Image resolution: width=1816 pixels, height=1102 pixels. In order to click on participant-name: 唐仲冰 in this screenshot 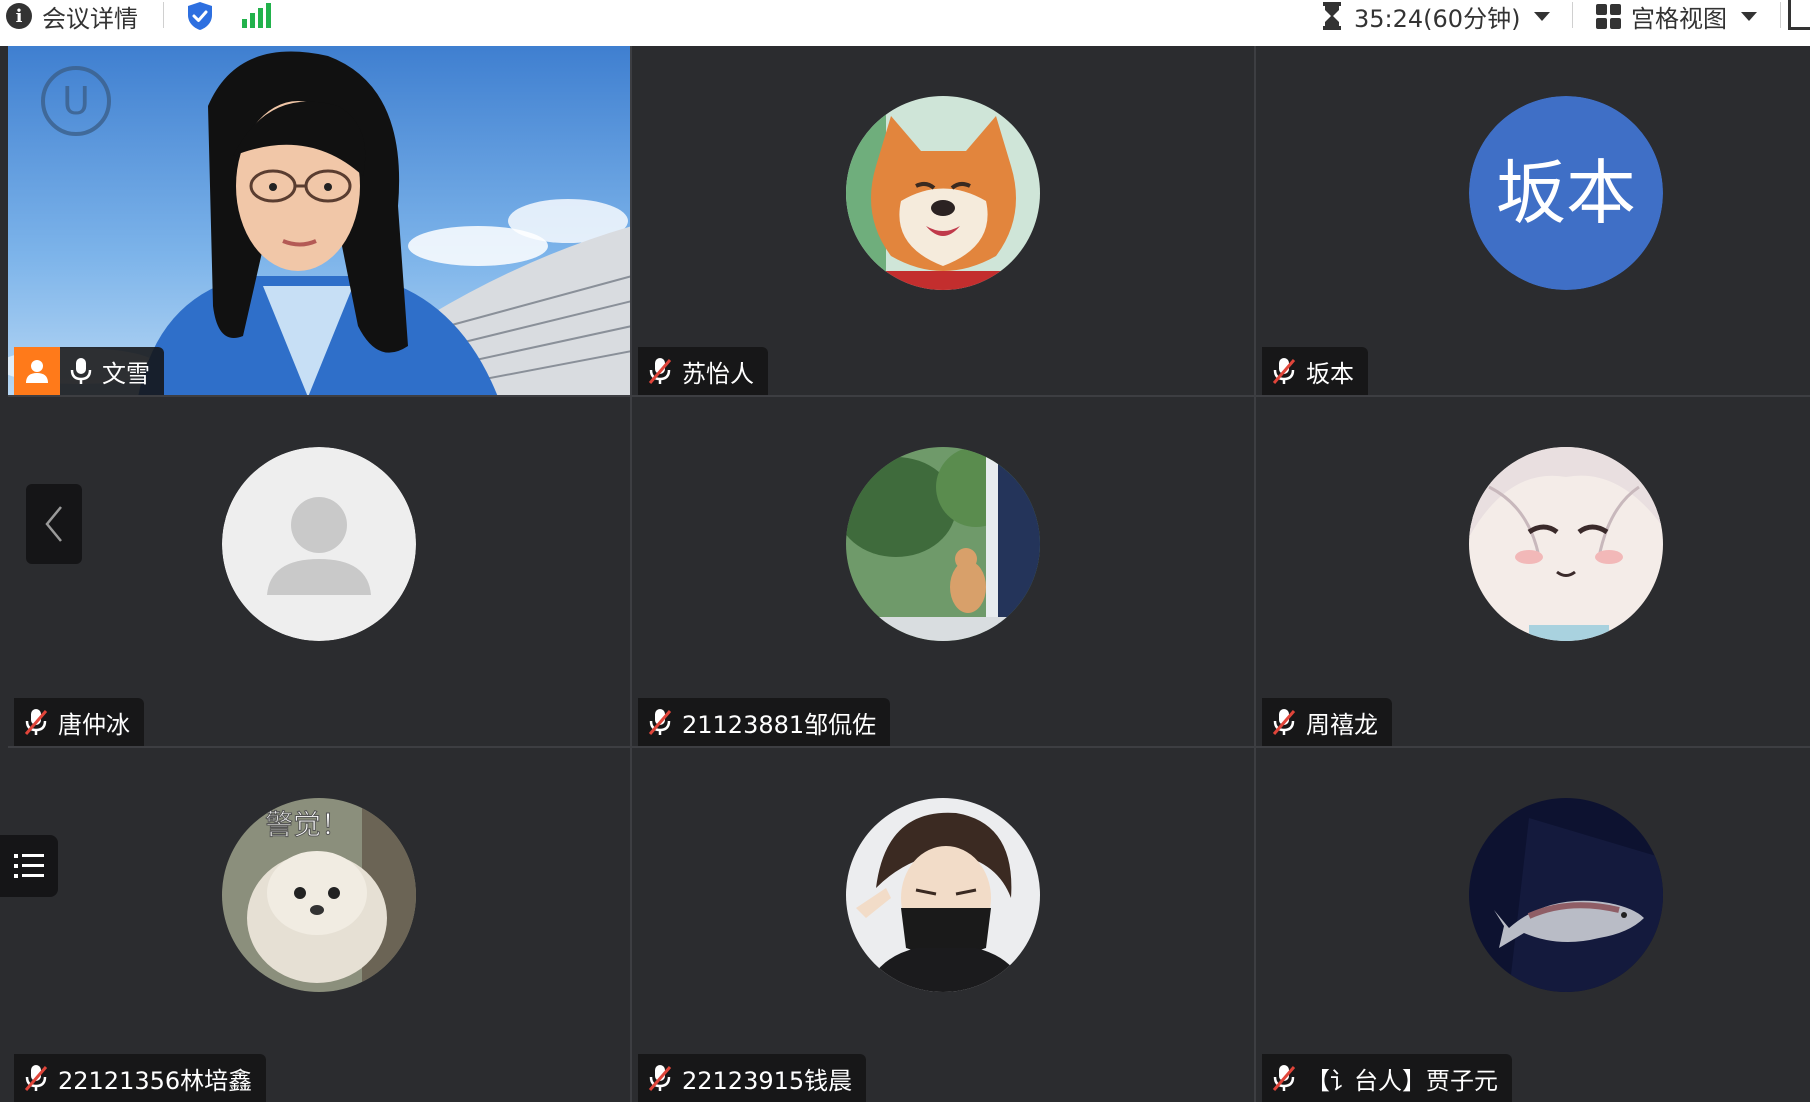, I will do `click(94, 724)`.